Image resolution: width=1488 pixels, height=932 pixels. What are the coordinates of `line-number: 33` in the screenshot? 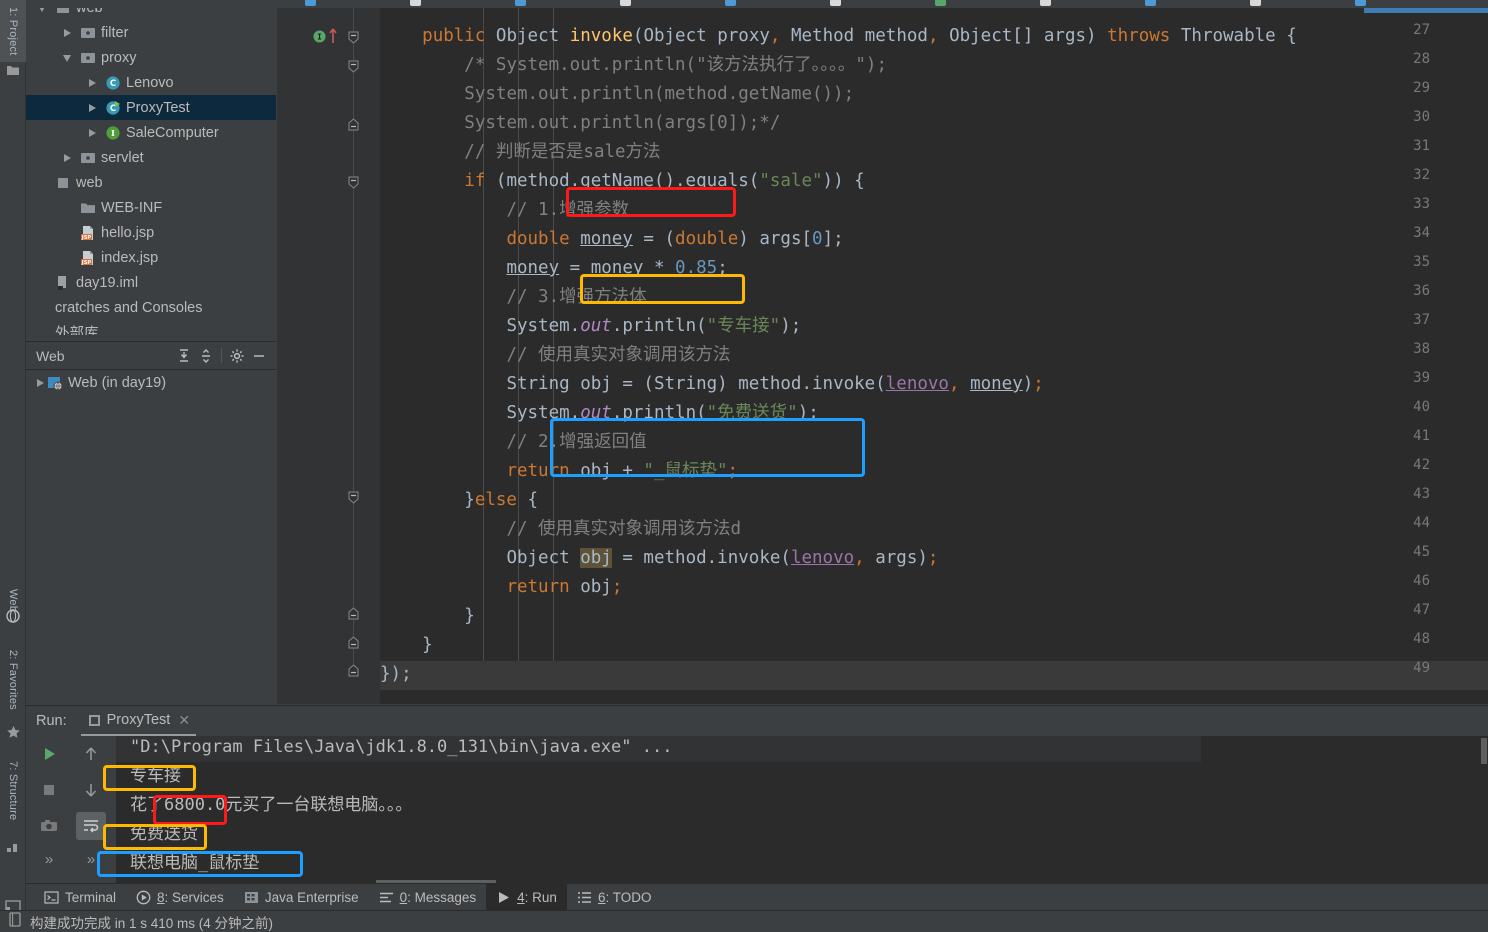 It's located at (1421, 204).